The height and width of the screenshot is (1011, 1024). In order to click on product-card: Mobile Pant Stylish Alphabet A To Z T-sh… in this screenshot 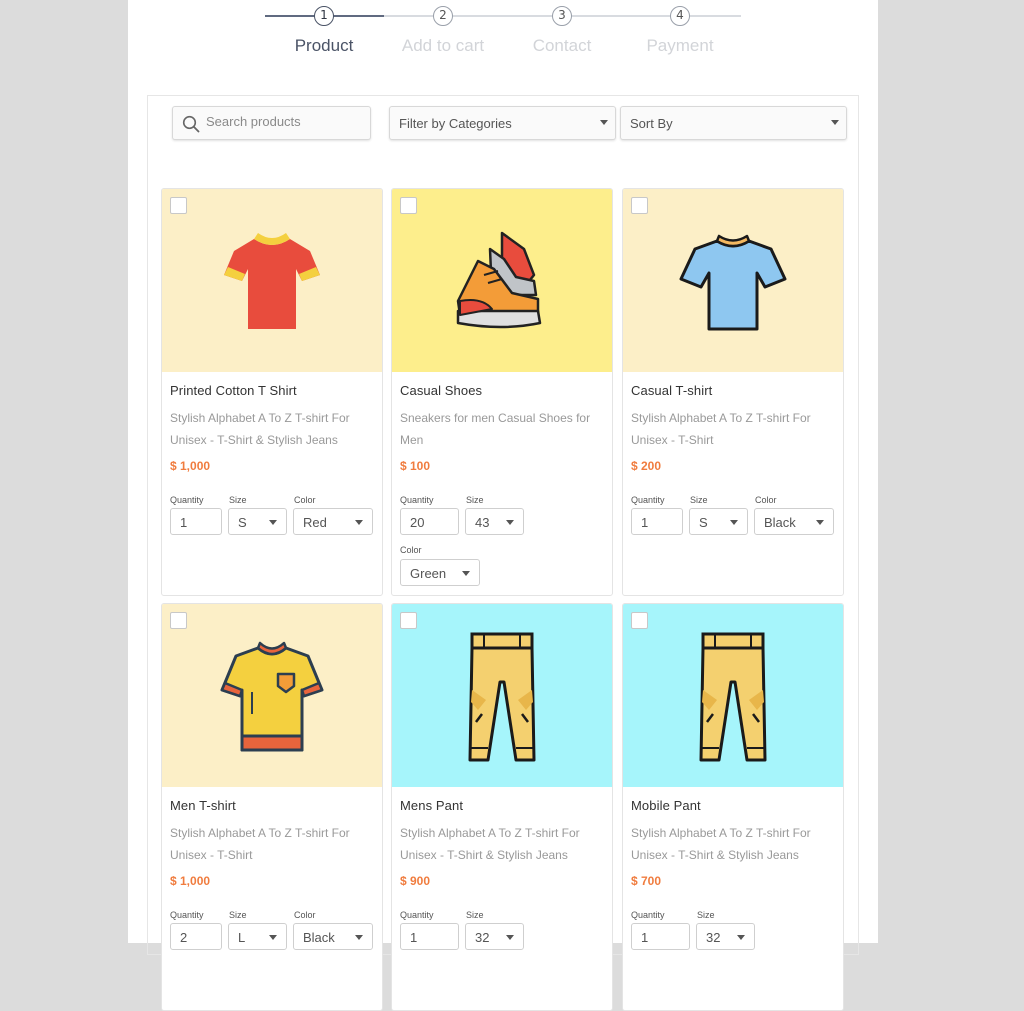, I will do `click(733, 807)`.